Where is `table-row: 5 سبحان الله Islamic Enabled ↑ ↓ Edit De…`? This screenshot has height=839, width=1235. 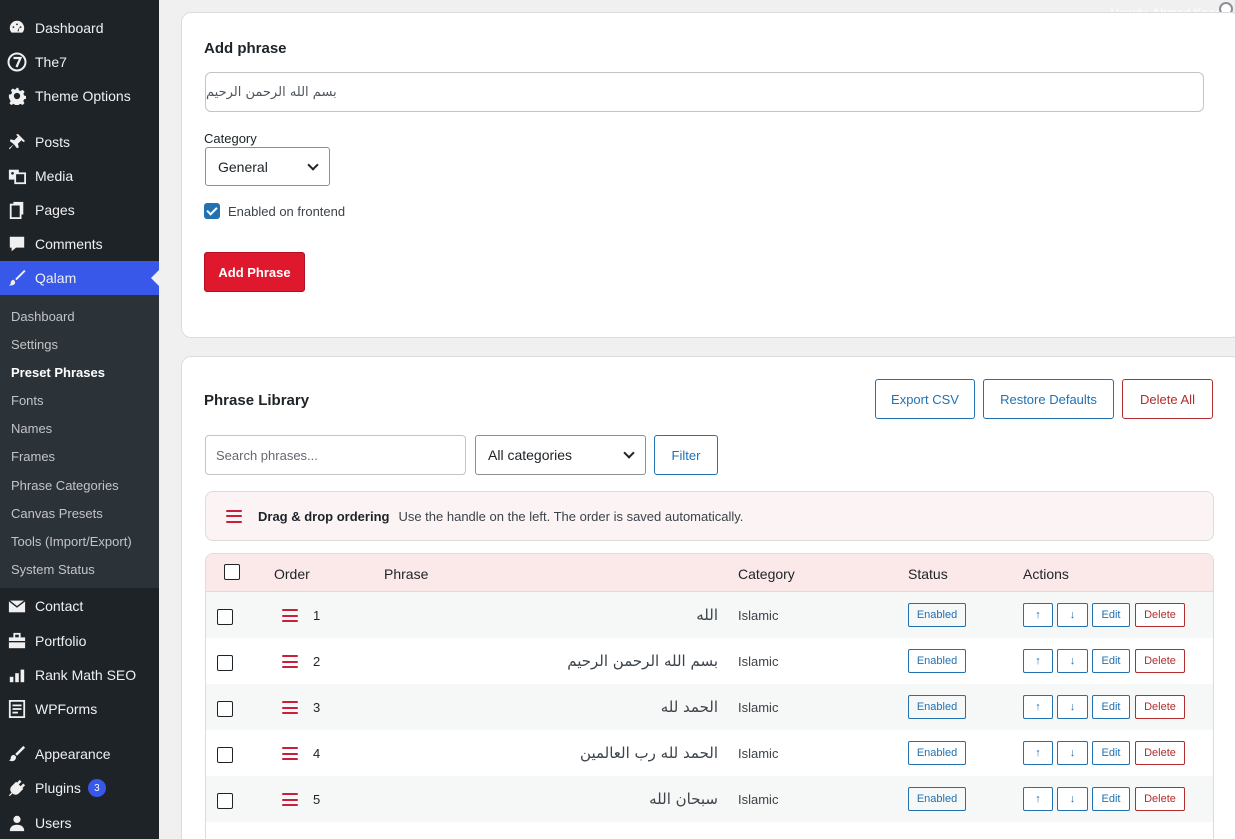 table-row: 5 سبحان الله Islamic Enabled ↑ ↓ Edit De… is located at coordinates (709, 799).